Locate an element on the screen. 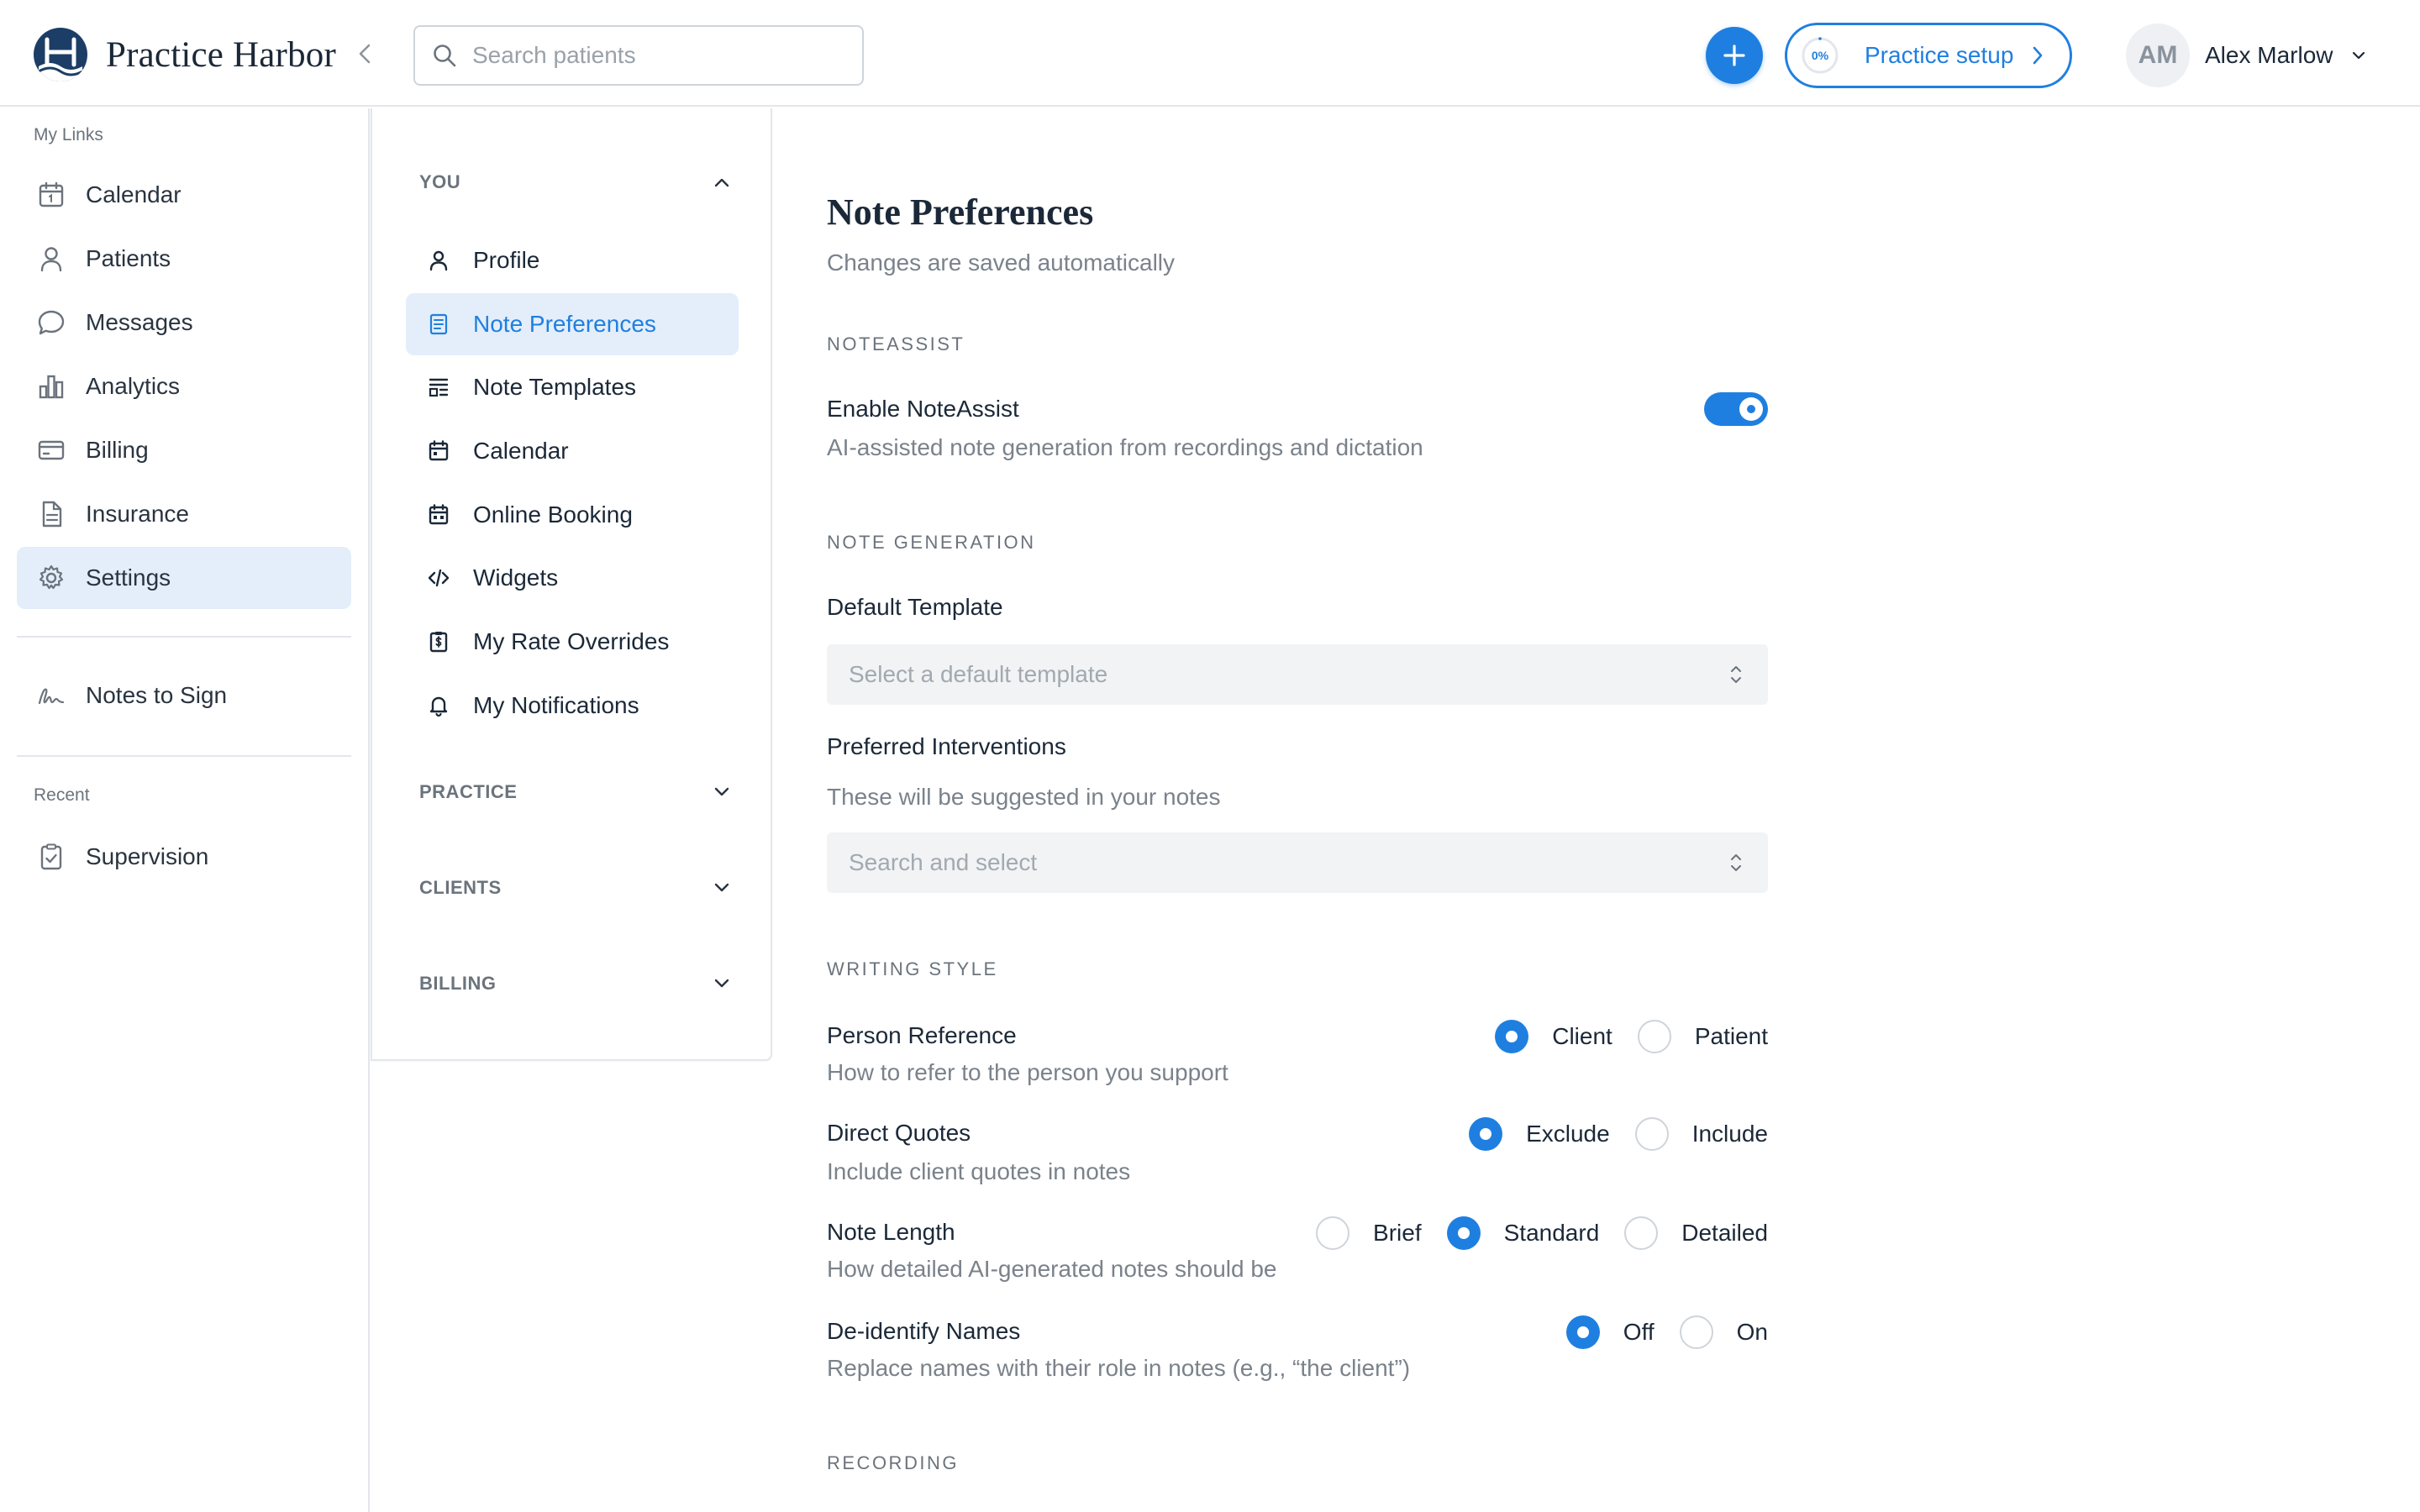 This screenshot has height=1512, width=2420. calendar-icon is located at coordinates (52, 194).